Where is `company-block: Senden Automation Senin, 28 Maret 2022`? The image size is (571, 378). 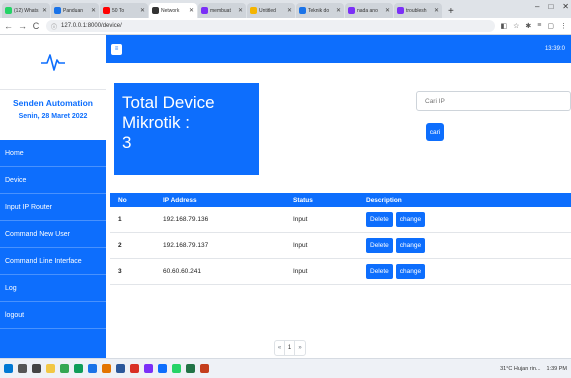 company-block: Senden Automation Senin, 28 Maret 2022 is located at coordinates (53, 115).